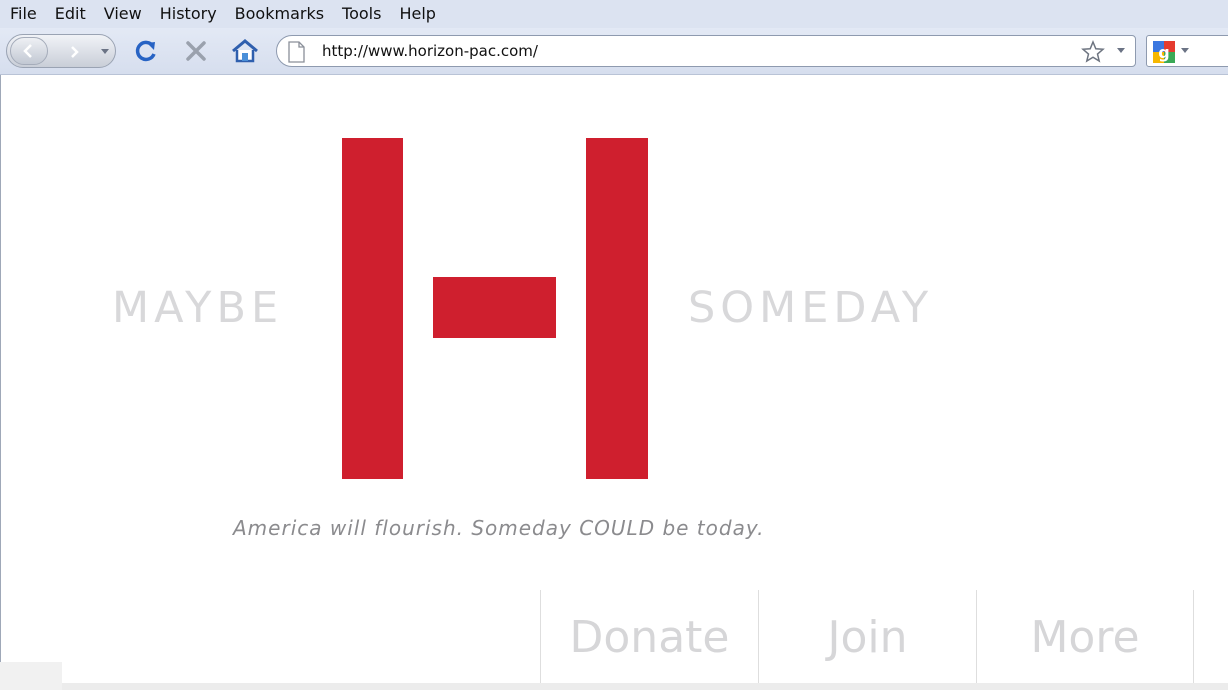 This screenshot has height=690, width=1228. I want to click on home-icon, so click(245, 51).